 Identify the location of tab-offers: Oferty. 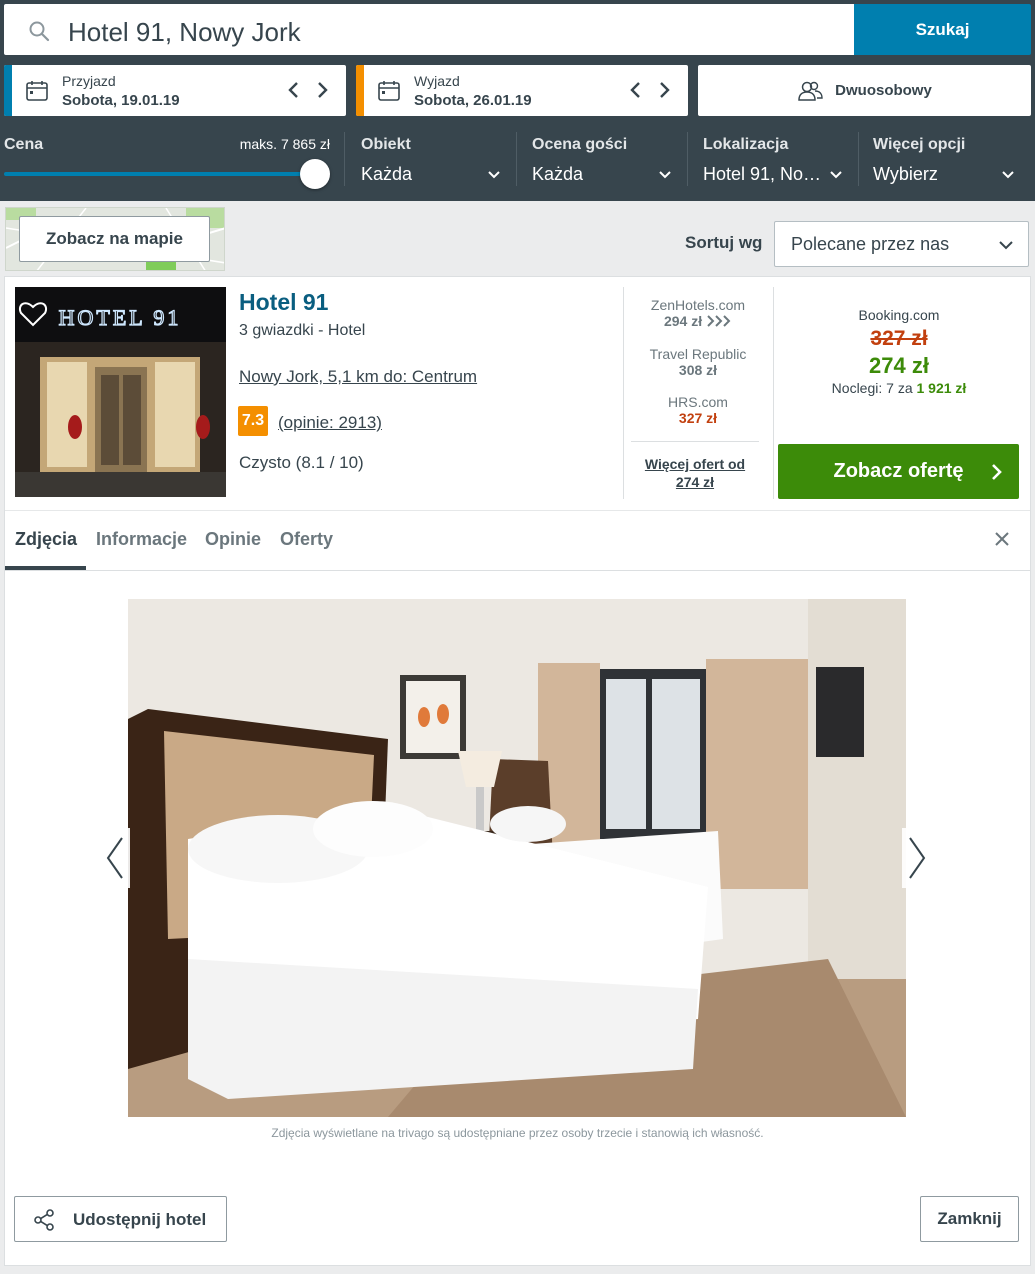
(306, 539).